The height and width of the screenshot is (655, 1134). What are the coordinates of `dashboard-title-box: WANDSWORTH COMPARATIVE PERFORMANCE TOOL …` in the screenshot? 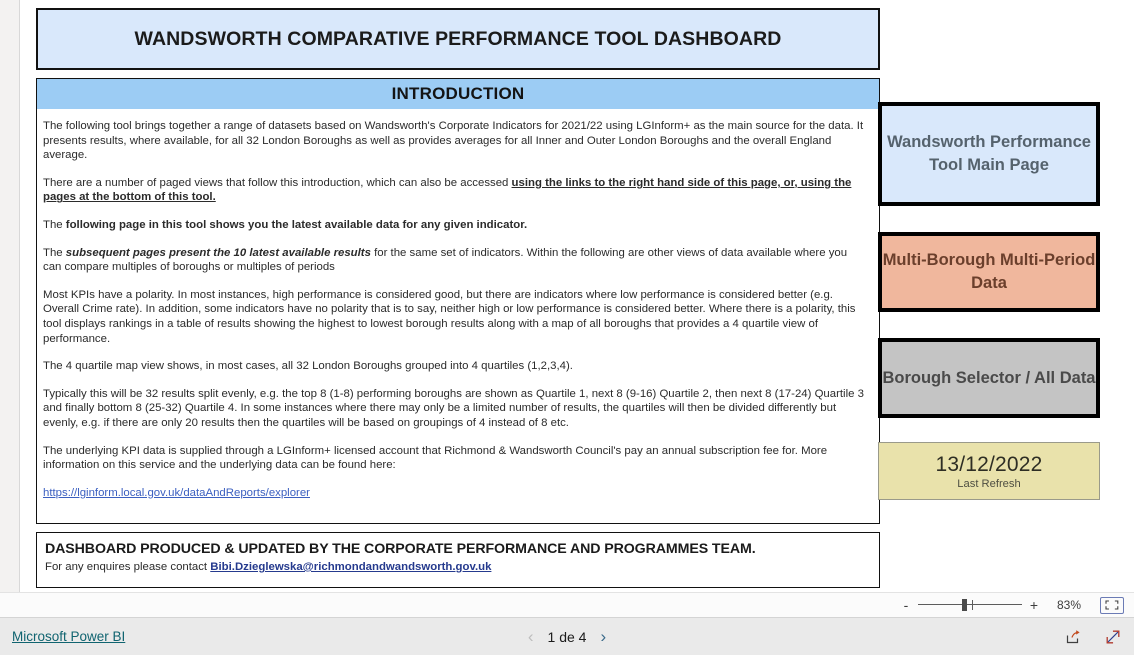 It's located at (458, 39).